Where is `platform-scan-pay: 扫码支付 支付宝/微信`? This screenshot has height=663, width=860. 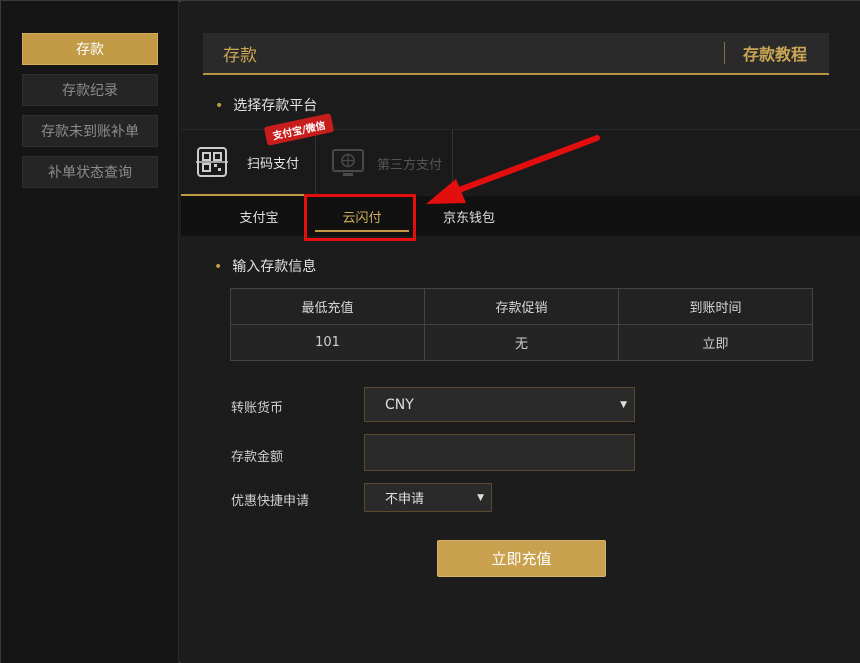
platform-scan-pay: 扫码支付 支付宝/微信 is located at coordinates (257, 154).